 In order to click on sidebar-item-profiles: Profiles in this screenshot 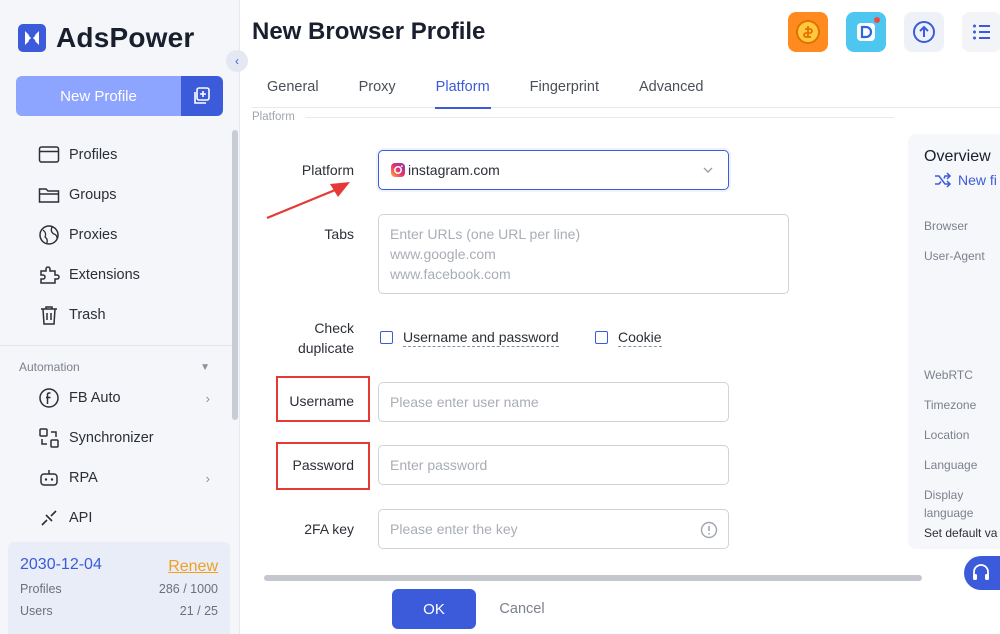, I will do `click(116, 155)`.